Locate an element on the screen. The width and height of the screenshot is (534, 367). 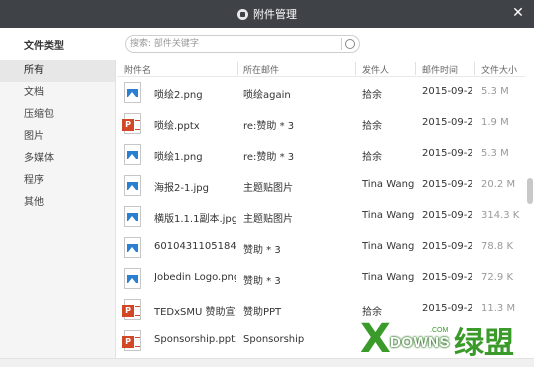
attachment-mail: 唢绘again is located at coordinates (267, 95).